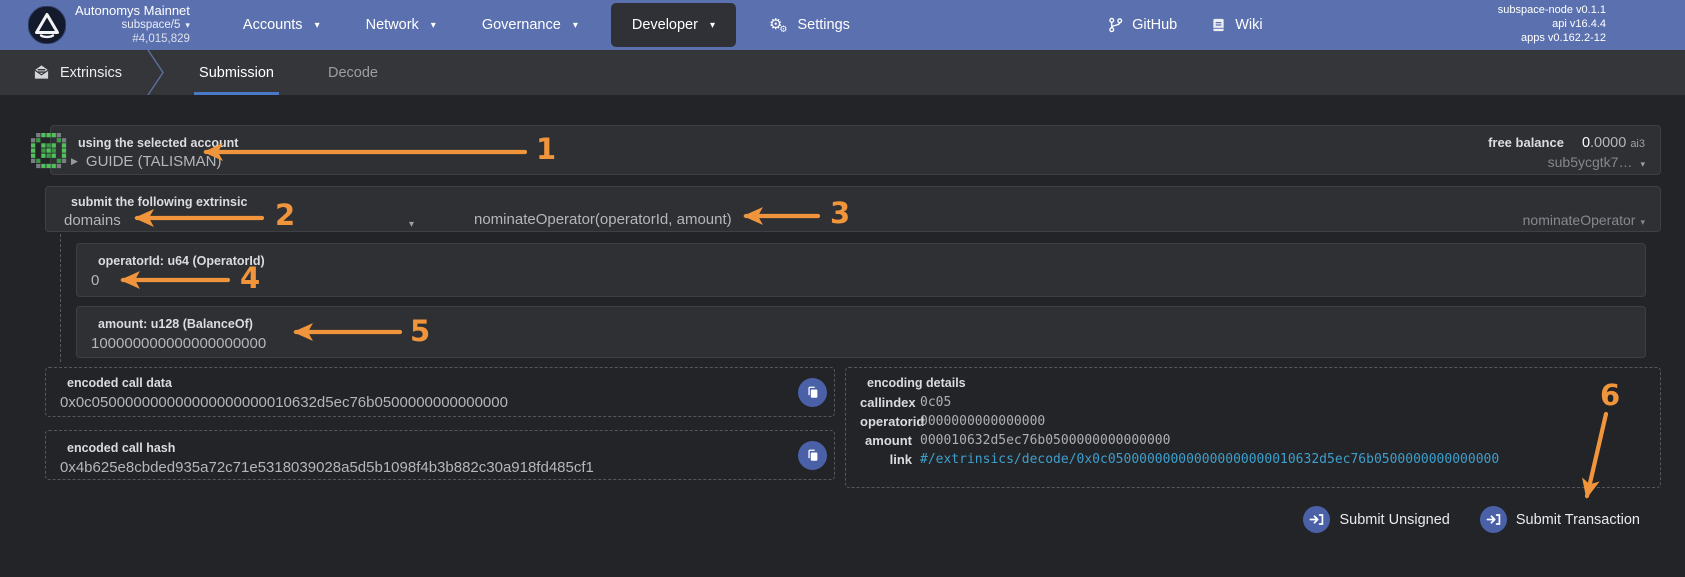 Image resolution: width=1685 pixels, height=577 pixels. I want to click on account-select-label: using the selected account, so click(158, 143).